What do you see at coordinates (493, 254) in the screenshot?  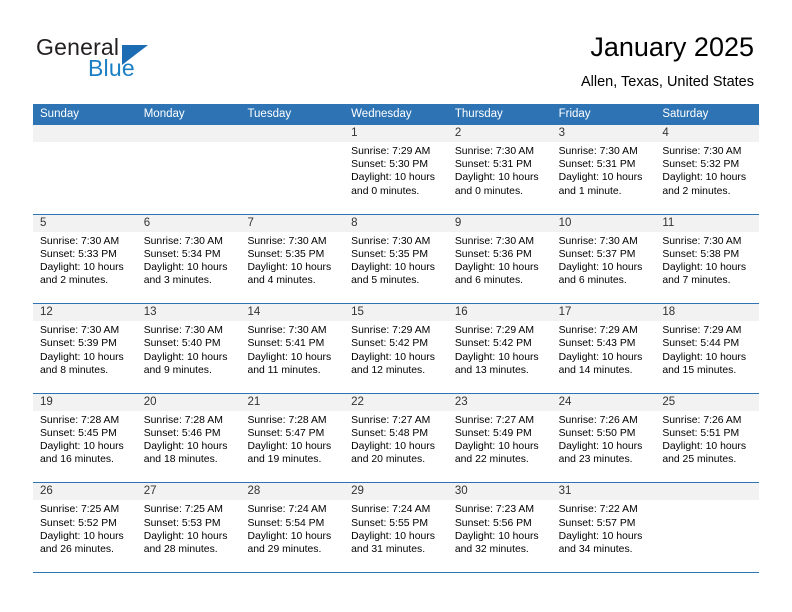 I see `sunset-text: Sunset: 5:36 PM` at bounding box center [493, 254].